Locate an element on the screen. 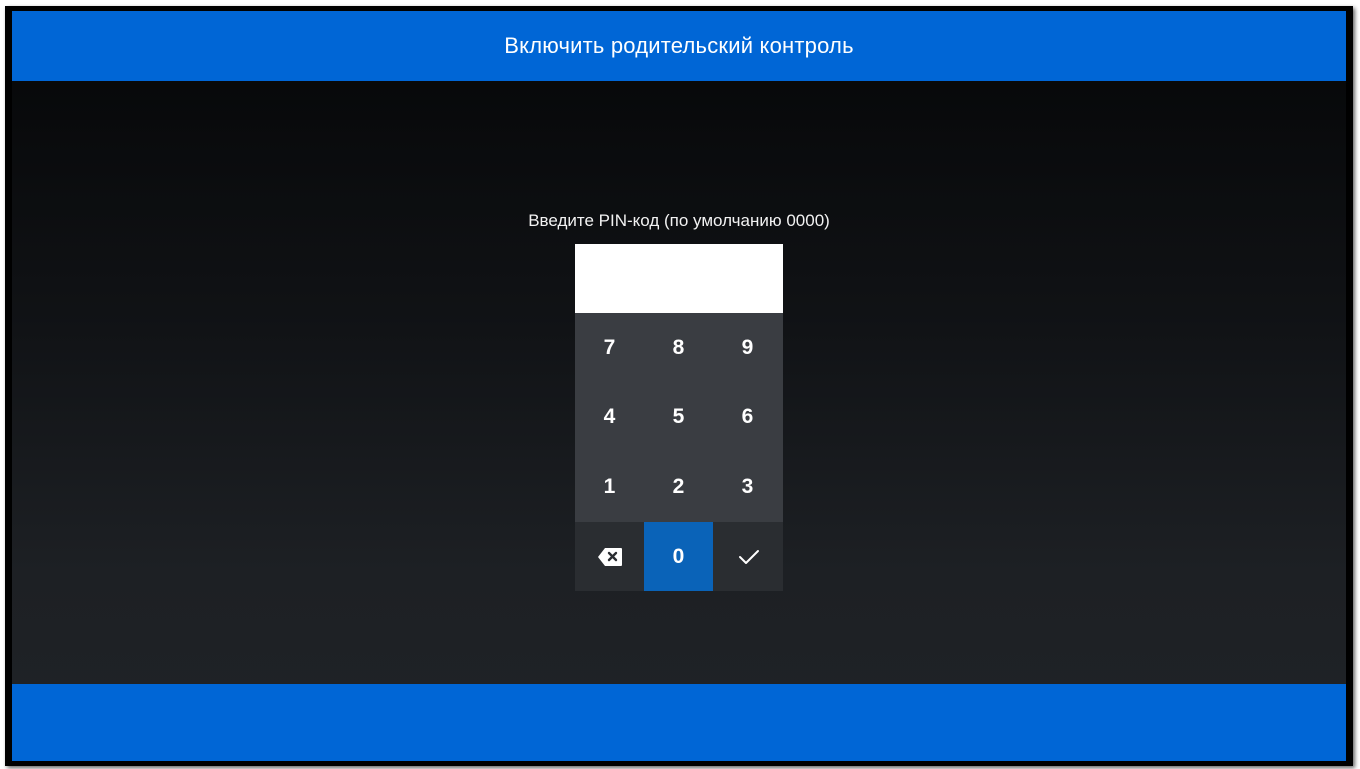  key-6: 6 is located at coordinates (747, 416).